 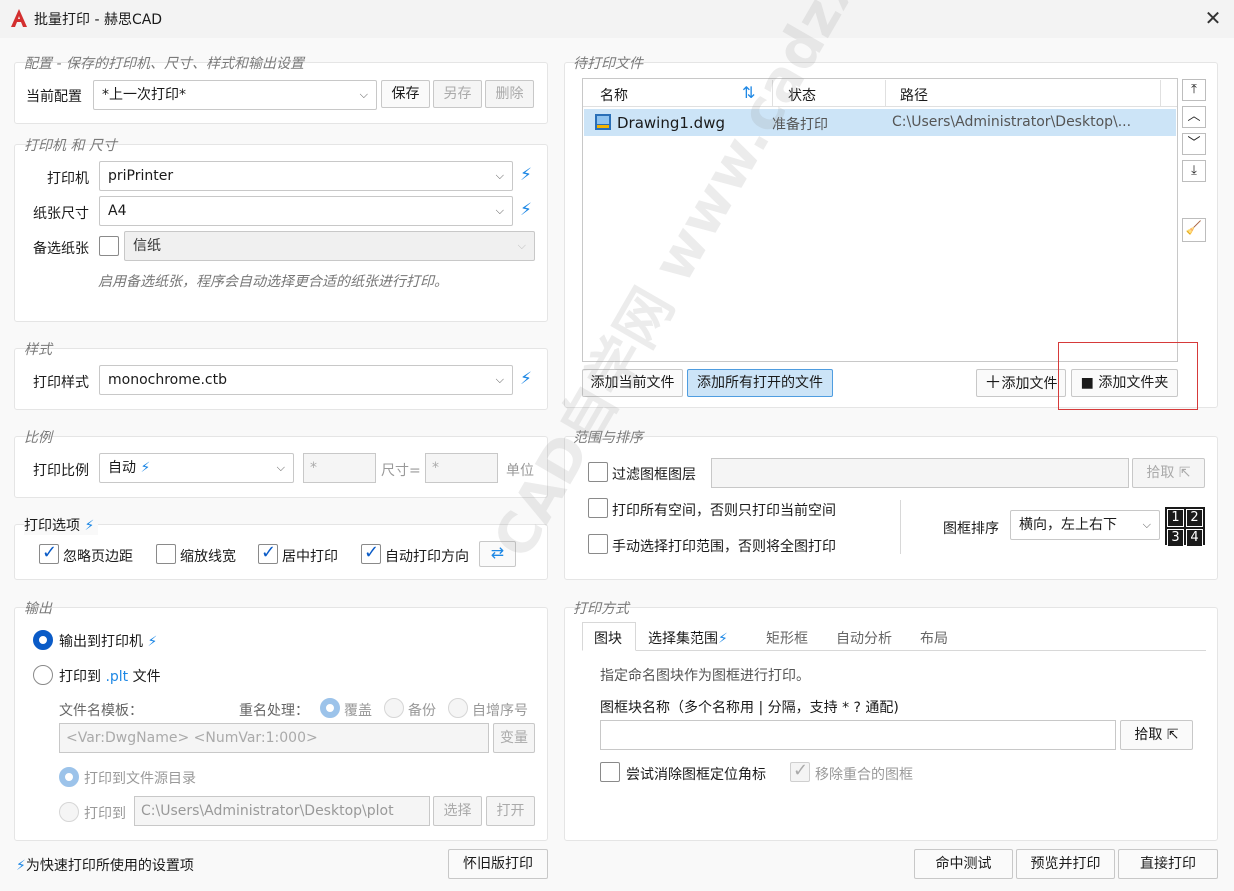 What do you see at coordinates (164, 64) in the screenshot?
I see `config-group-title: 配置 - 保存的打印机、尺寸、样式和输出设置` at bounding box center [164, 64].